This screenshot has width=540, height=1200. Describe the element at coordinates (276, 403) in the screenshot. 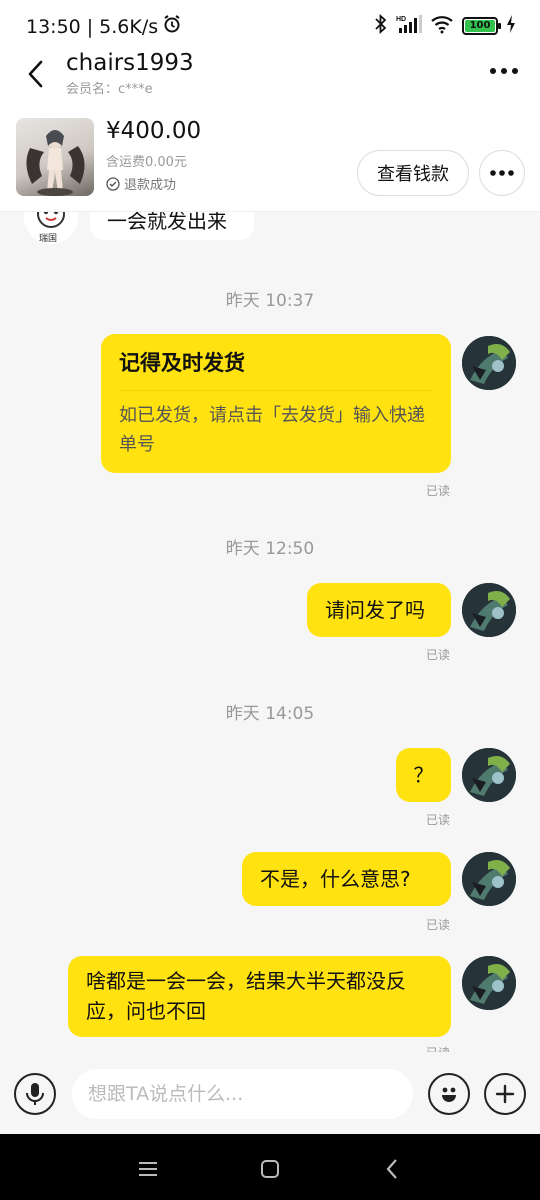

I see `reminder-card: 记得及时发货 如已发货，请点击「去发货」输入快递单号` at that location.